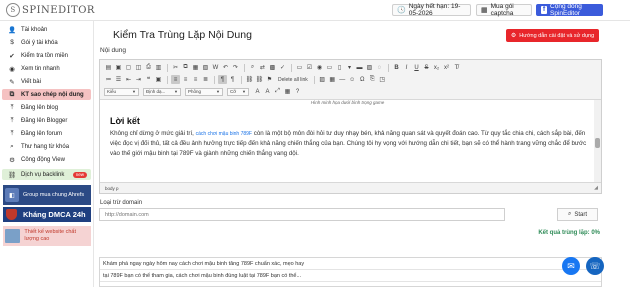 Image resolution: width=630 pixels, height=287 pixels. What do you see at coordinates (47, 214) in the screenshot?
I see `banner-dmca: Kháng DMCA 24h` at bounding box center [47, 214].